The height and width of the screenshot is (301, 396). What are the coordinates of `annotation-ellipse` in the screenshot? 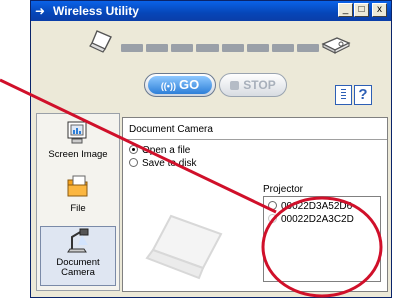 It's located at (322, 247).